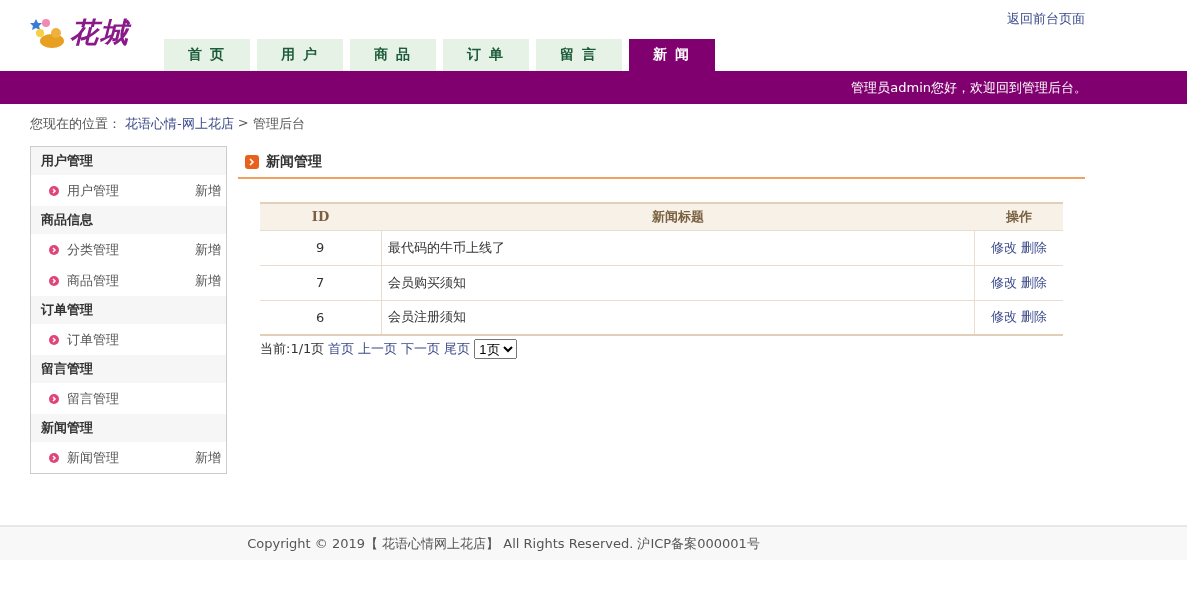  Describe the element at coordinates (128, 310) in the screenshot. I see `sidebar-group-title: 订单管理` at that location.